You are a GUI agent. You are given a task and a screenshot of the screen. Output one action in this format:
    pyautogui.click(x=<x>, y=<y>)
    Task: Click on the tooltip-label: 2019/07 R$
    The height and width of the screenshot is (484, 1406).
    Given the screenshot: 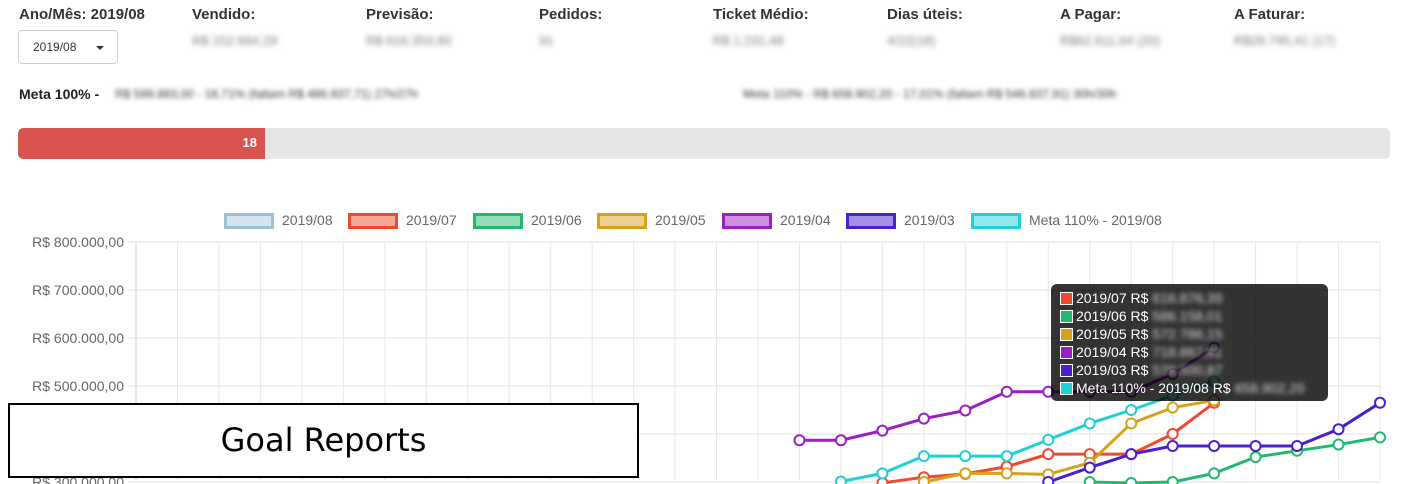 What is the action you would take?
    pyautogui.click(x=1112, y=298)
    